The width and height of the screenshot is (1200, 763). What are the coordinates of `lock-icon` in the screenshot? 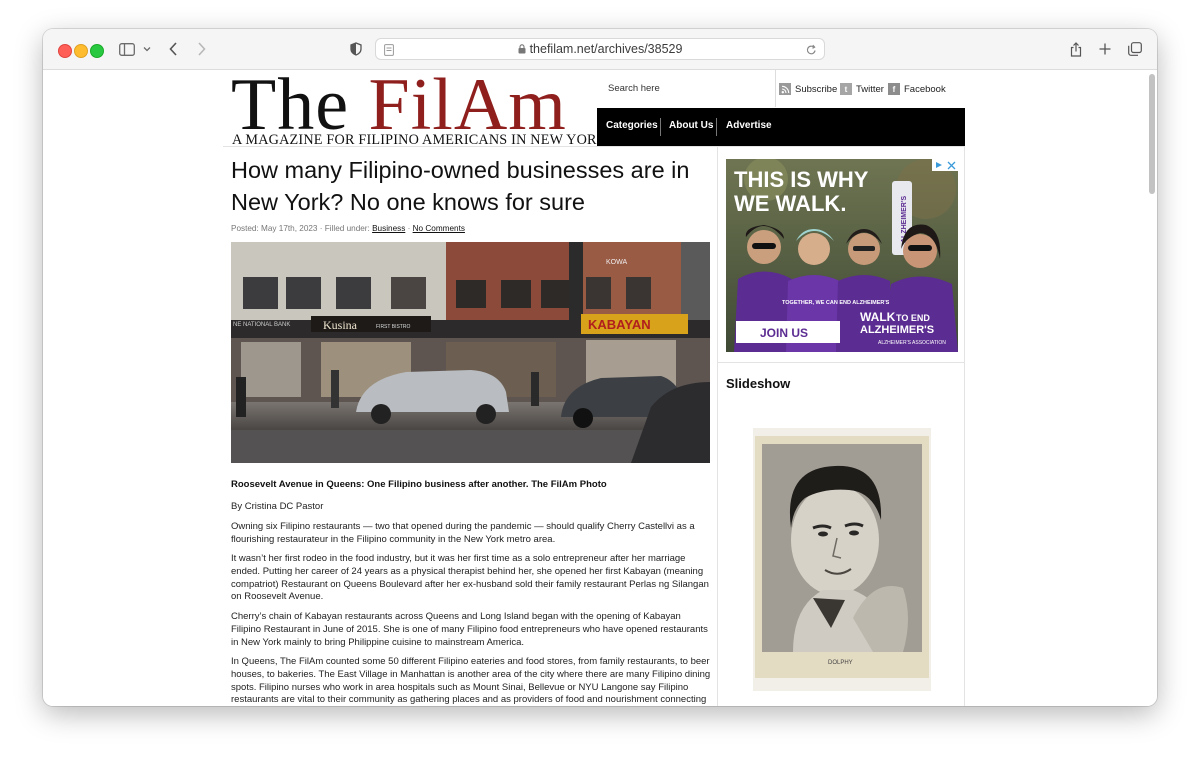 It's located at (522, 50).